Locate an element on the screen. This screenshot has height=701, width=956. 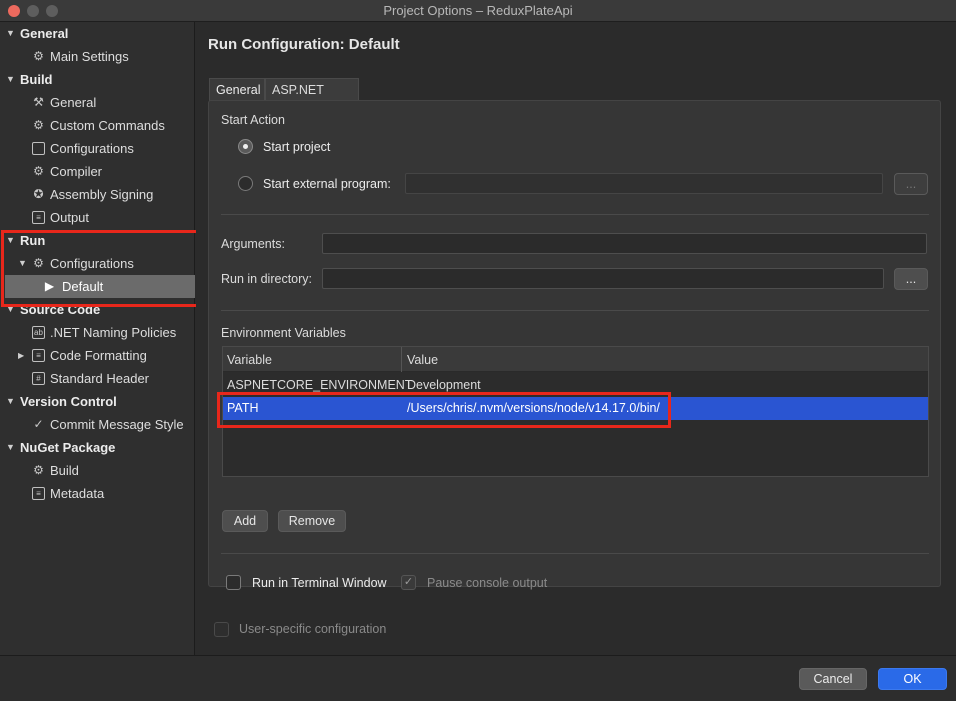
sidebar-item-build-configurations: Configurations is located at coordinates (97, 148).